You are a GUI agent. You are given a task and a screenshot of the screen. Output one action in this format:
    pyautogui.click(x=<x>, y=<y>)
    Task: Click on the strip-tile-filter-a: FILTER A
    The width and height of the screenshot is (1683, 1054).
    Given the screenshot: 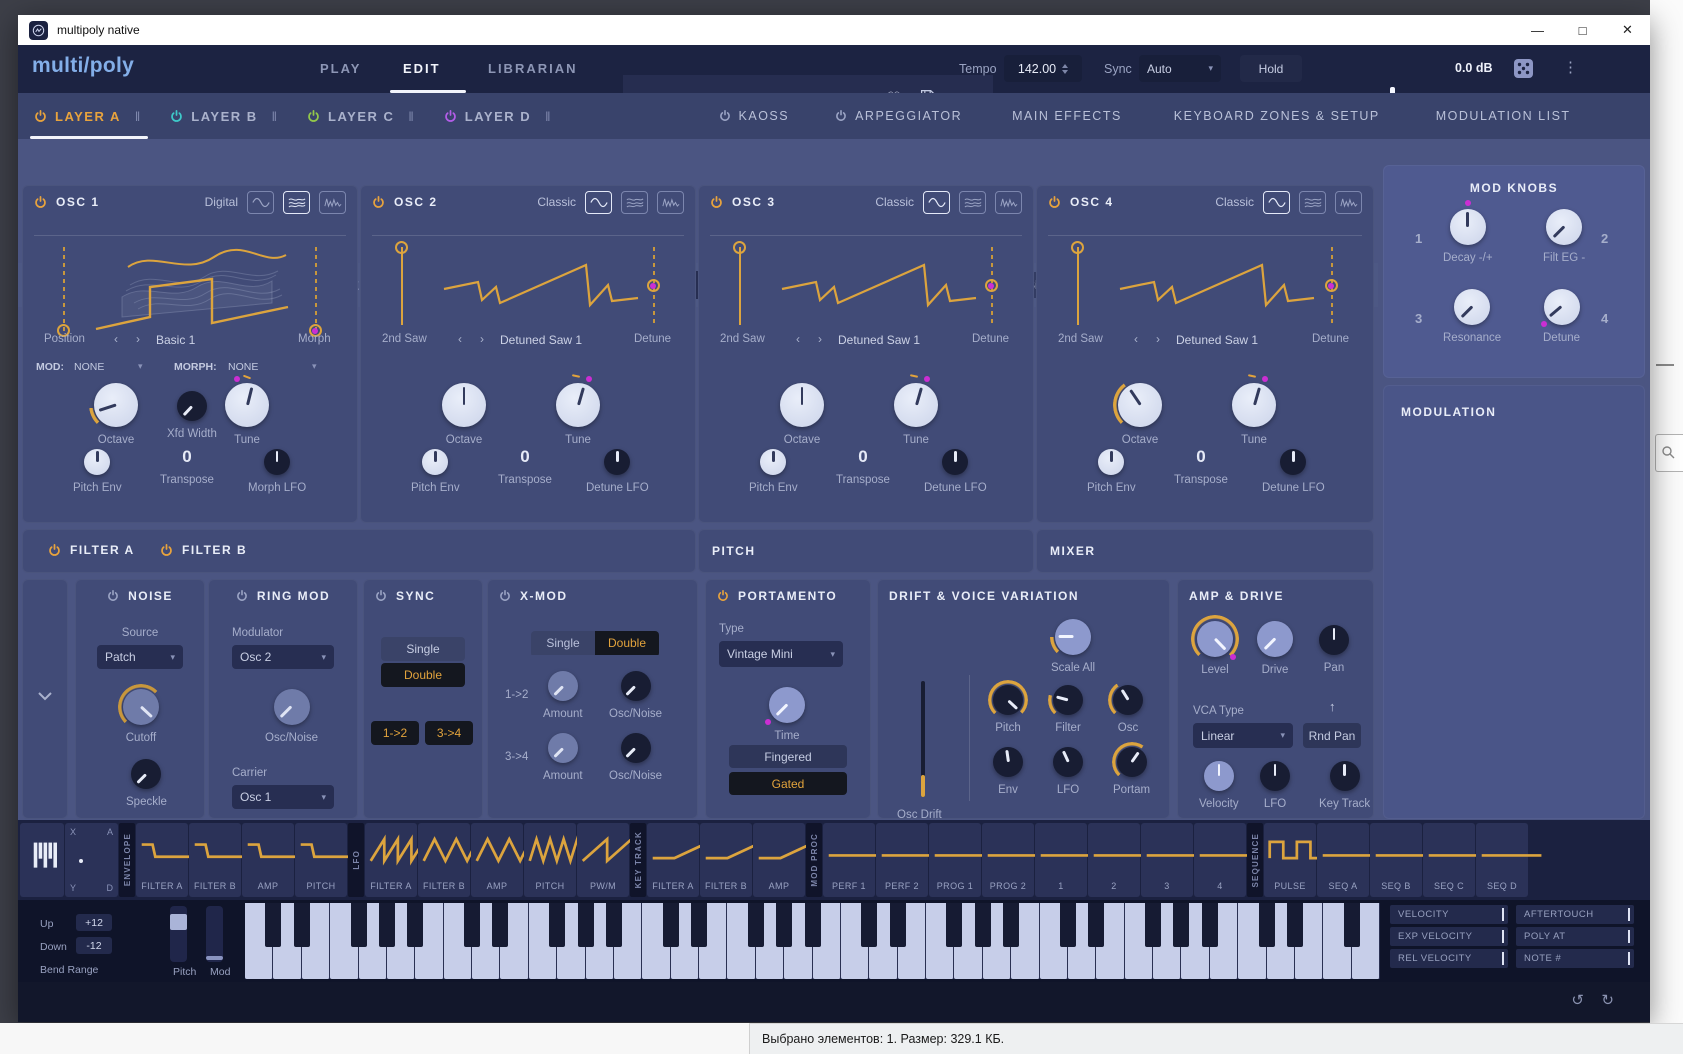 What is the action you would take?
    pyautogui.click(x=680, y=860)
    